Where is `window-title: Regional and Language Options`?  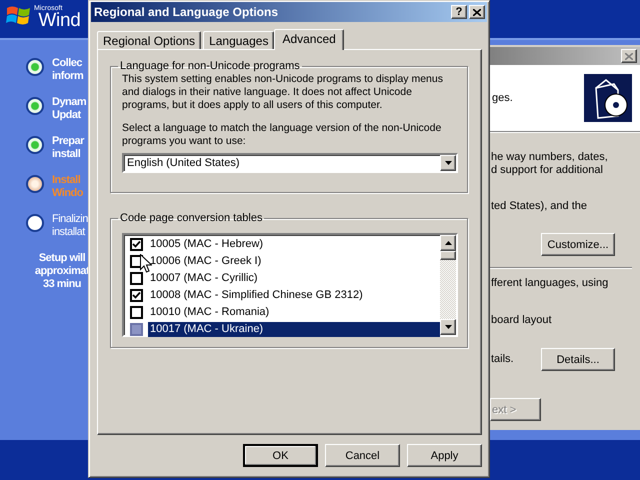
window-title: Regional and Language Options is located at coordinates (187, 12).